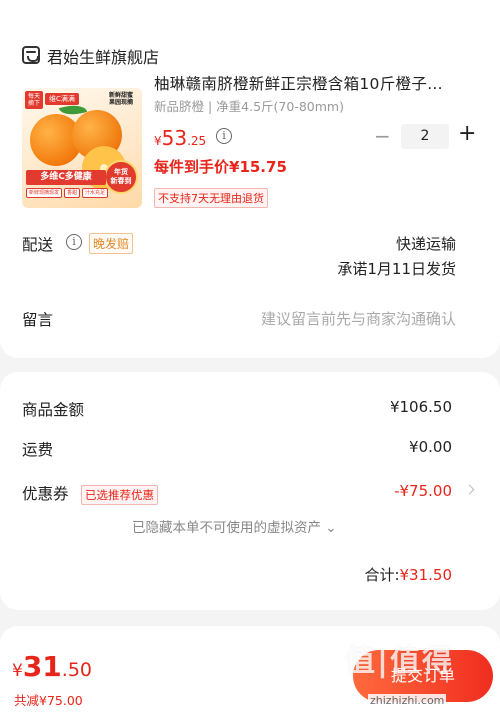  What do you see at coordinates (44, 193) in the screenshot?
I see `image-mini-tag: 新鲜现摘现发` at bounding box center [44, 193].